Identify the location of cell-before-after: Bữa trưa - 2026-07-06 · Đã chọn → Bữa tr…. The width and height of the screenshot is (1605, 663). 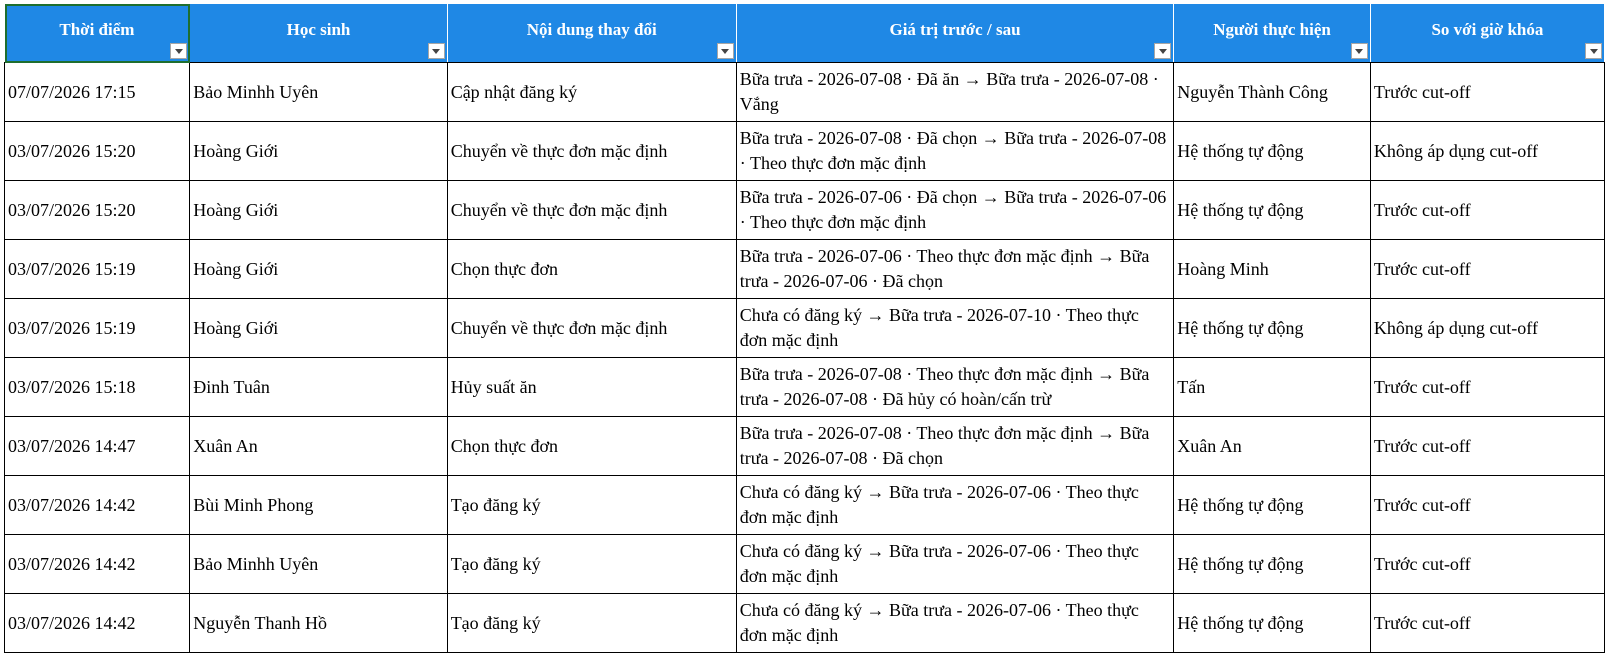
(955, 210).